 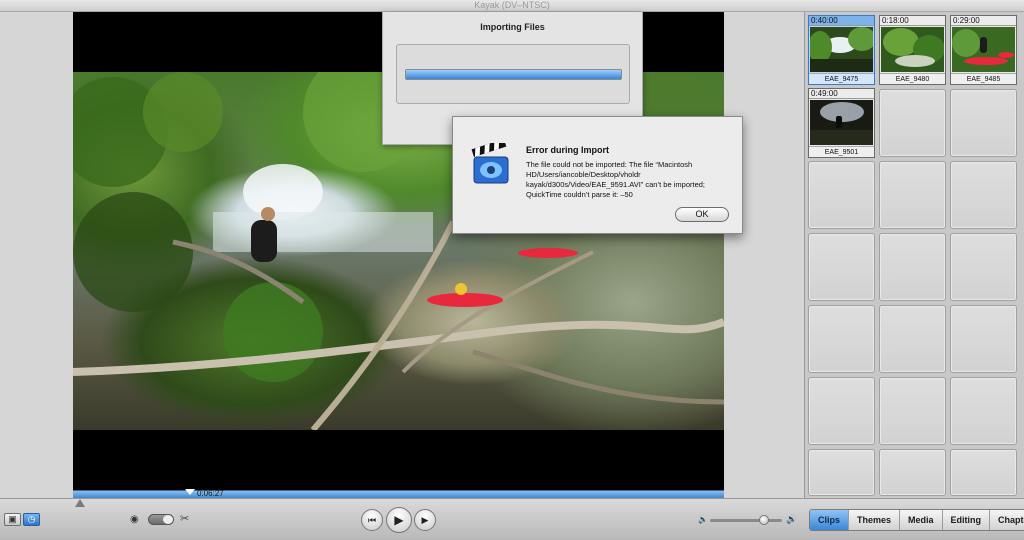 I want to click on play-icon: ▶, so click(x=399, y=520).